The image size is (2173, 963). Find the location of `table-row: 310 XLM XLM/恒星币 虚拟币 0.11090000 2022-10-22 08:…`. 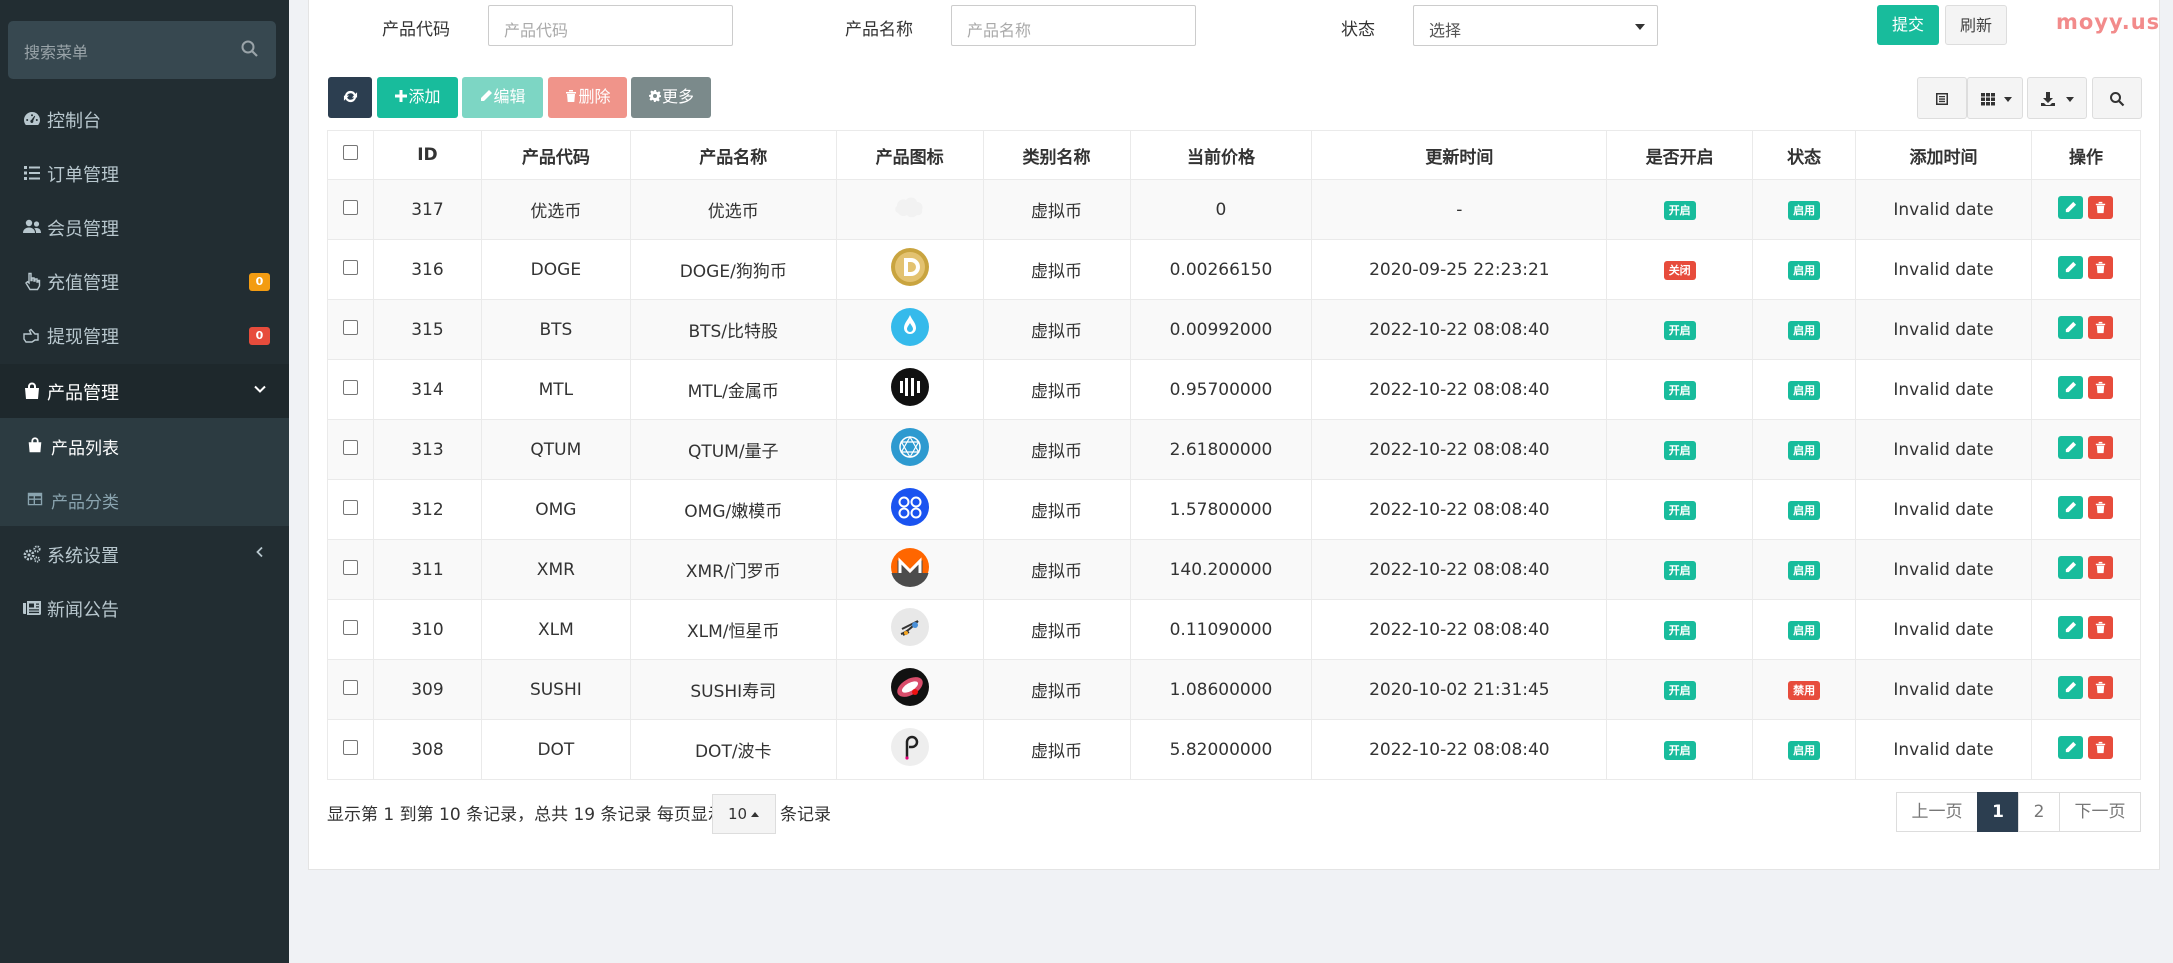

table-row: 310 XLM XLM/恒星币 虚拟币 0.11090000 2022-10-22 08:… is located at coordinates (1234, 629).